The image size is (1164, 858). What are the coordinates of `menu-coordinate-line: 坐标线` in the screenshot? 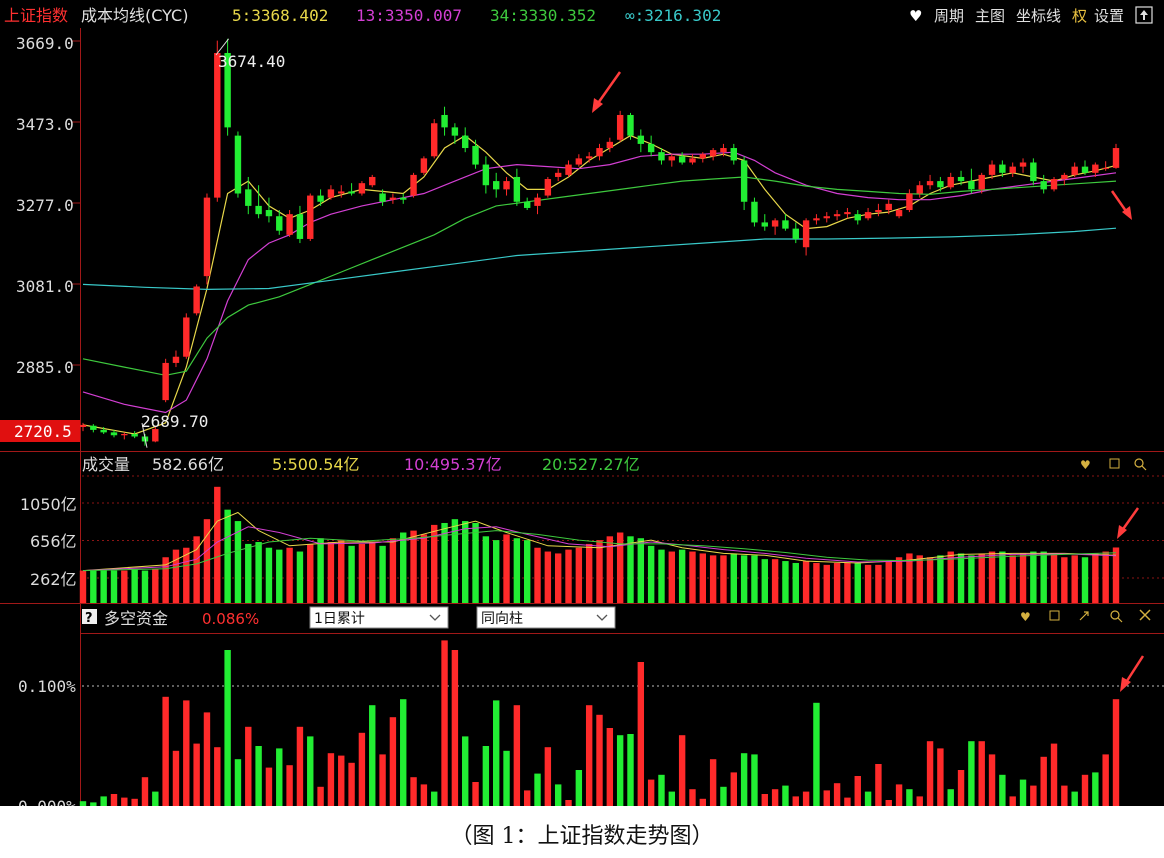 It's located at (1038, 16).